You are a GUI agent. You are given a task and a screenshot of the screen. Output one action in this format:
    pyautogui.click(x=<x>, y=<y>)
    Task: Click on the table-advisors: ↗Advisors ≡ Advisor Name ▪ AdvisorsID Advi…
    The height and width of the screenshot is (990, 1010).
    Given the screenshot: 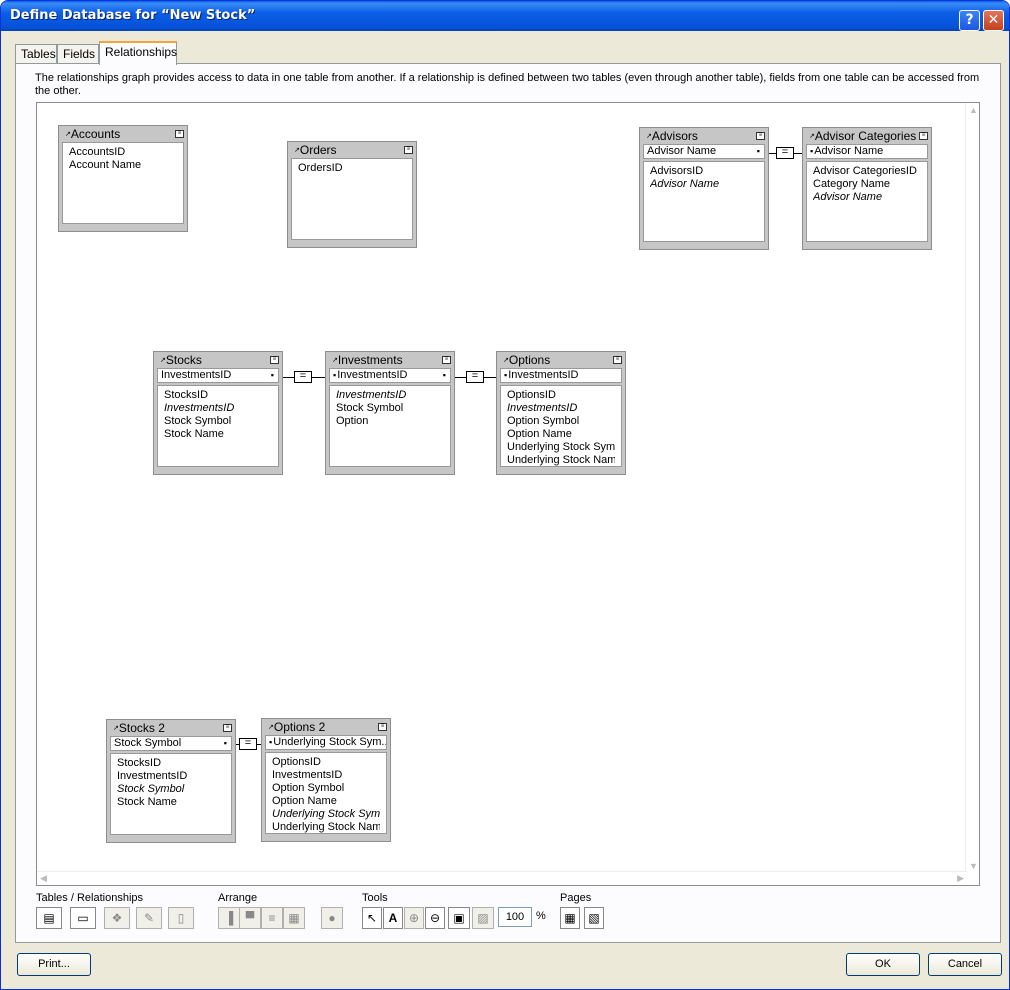 What is the action you would take?
    pyautogui.click(x=704, y=188)
    